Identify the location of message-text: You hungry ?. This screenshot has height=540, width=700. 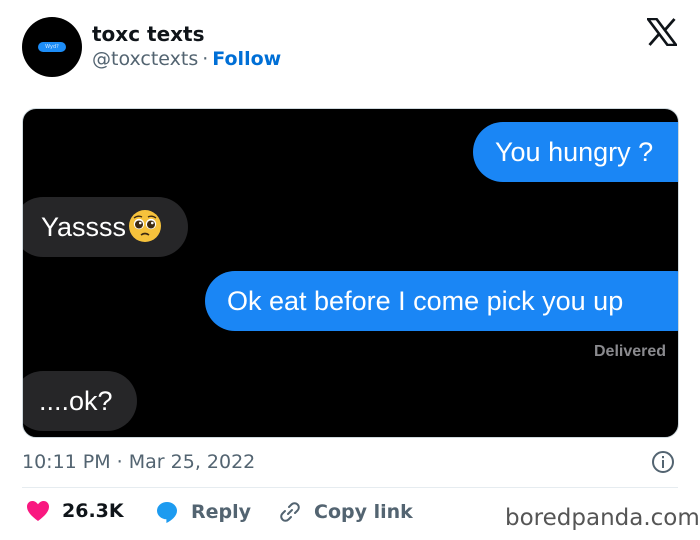
(574, 152).